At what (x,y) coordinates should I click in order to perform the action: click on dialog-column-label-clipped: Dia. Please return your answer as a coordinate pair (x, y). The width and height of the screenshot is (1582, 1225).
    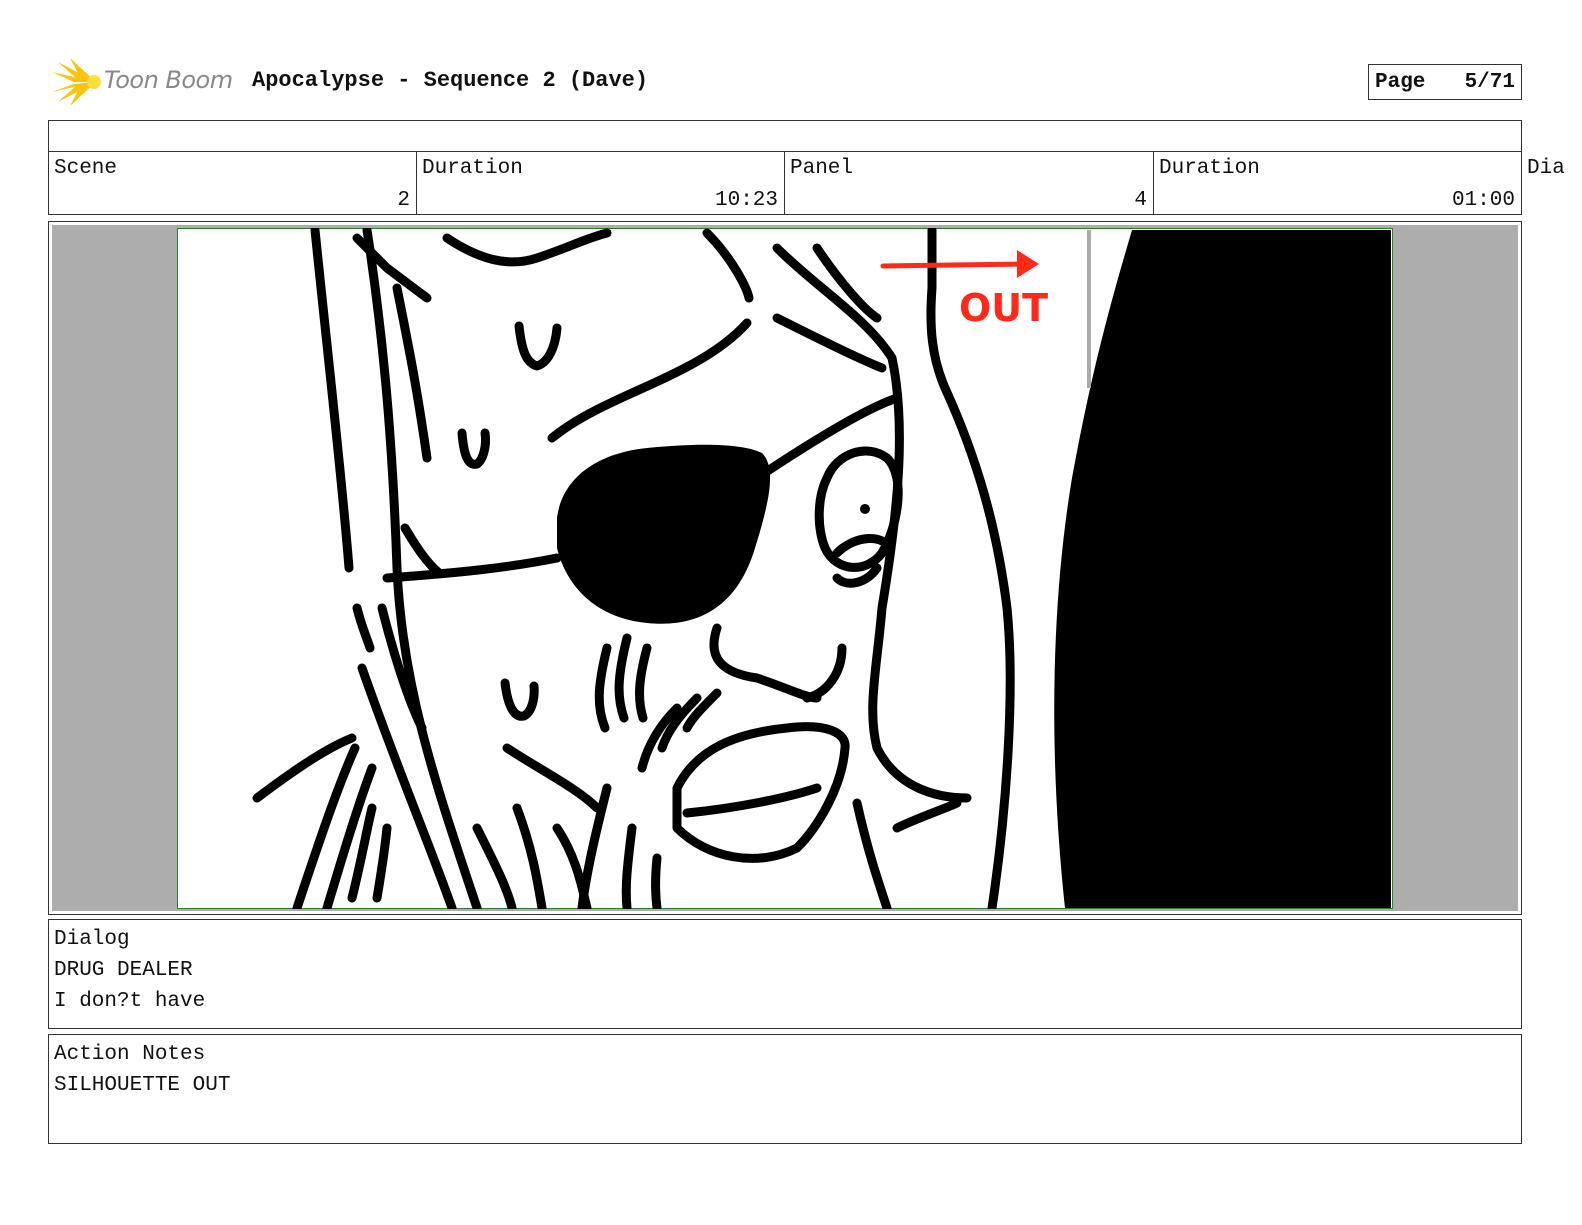
    Looking at the image, I should click on (1546, 168).